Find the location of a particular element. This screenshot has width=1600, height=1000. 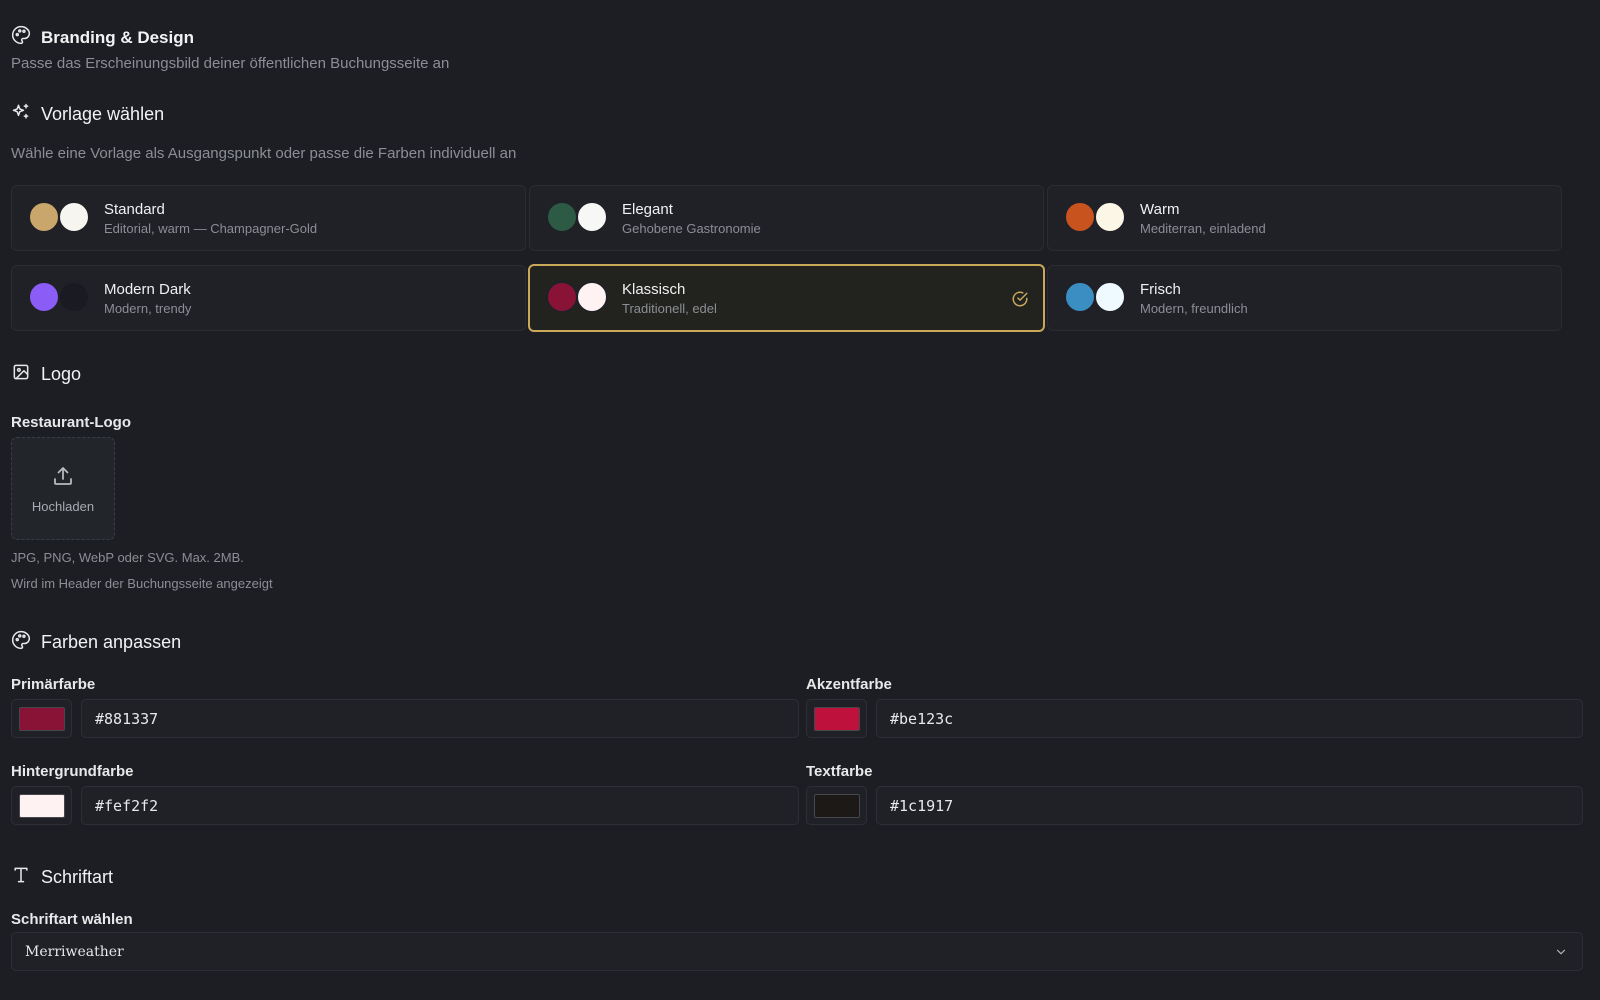

template-text: Warm Mediterran, einladend is located at coordinates (1203, 218).